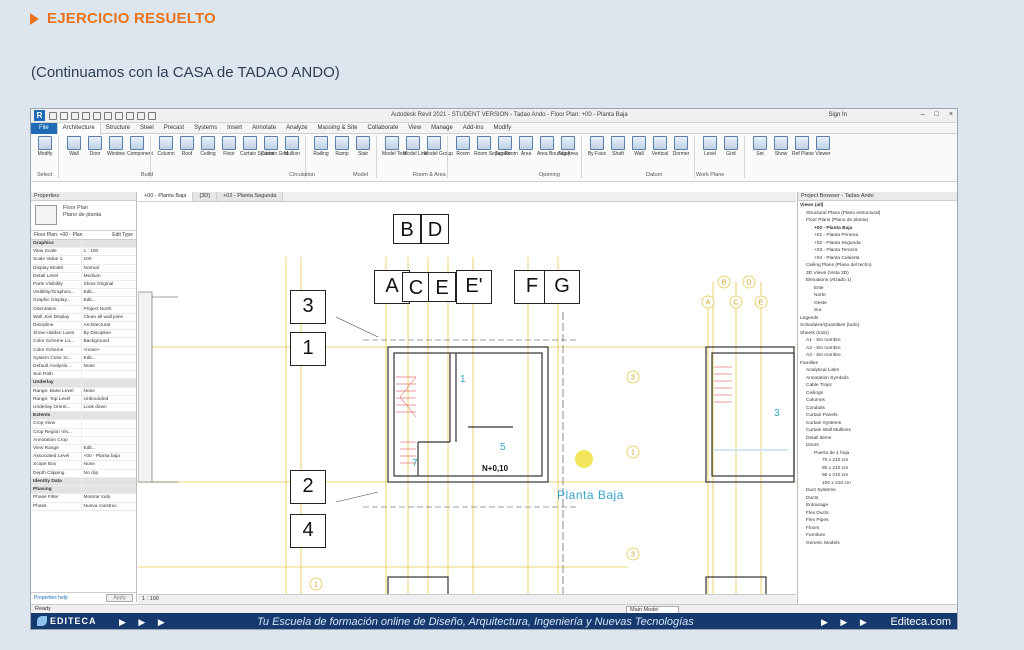 The image size is (1024, 650). I want to click on browser-tree-item: Curtain Panels, so click(878, 416).